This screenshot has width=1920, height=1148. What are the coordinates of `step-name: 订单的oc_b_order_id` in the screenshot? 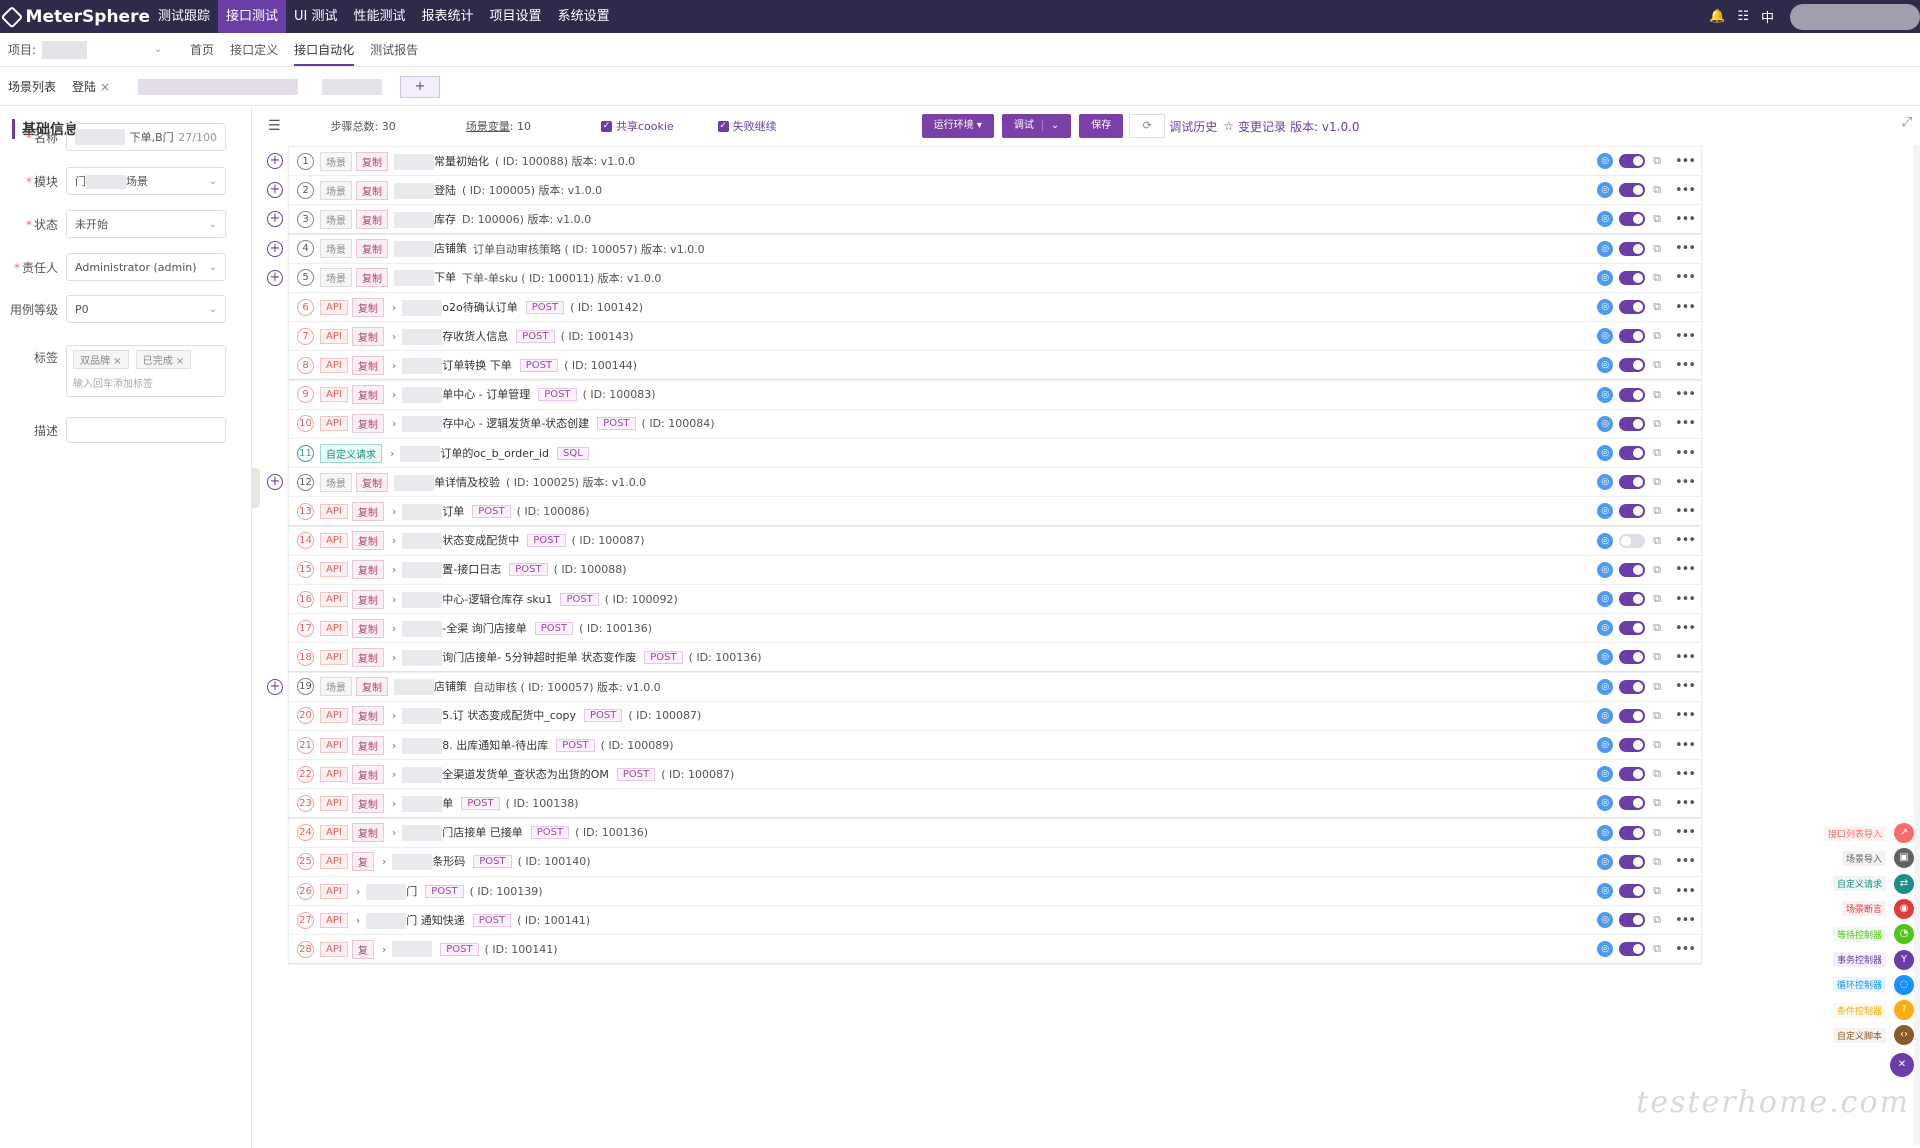 It's located at (474, 453).